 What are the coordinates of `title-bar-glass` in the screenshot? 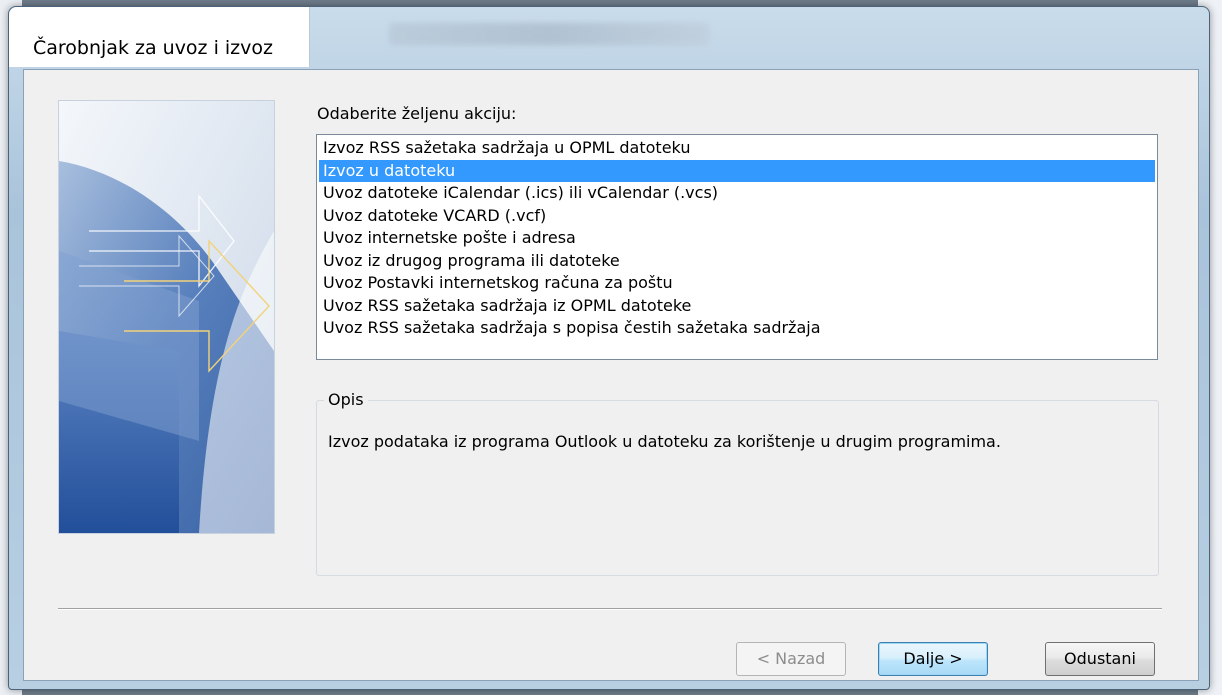 It's located at (549, 34).